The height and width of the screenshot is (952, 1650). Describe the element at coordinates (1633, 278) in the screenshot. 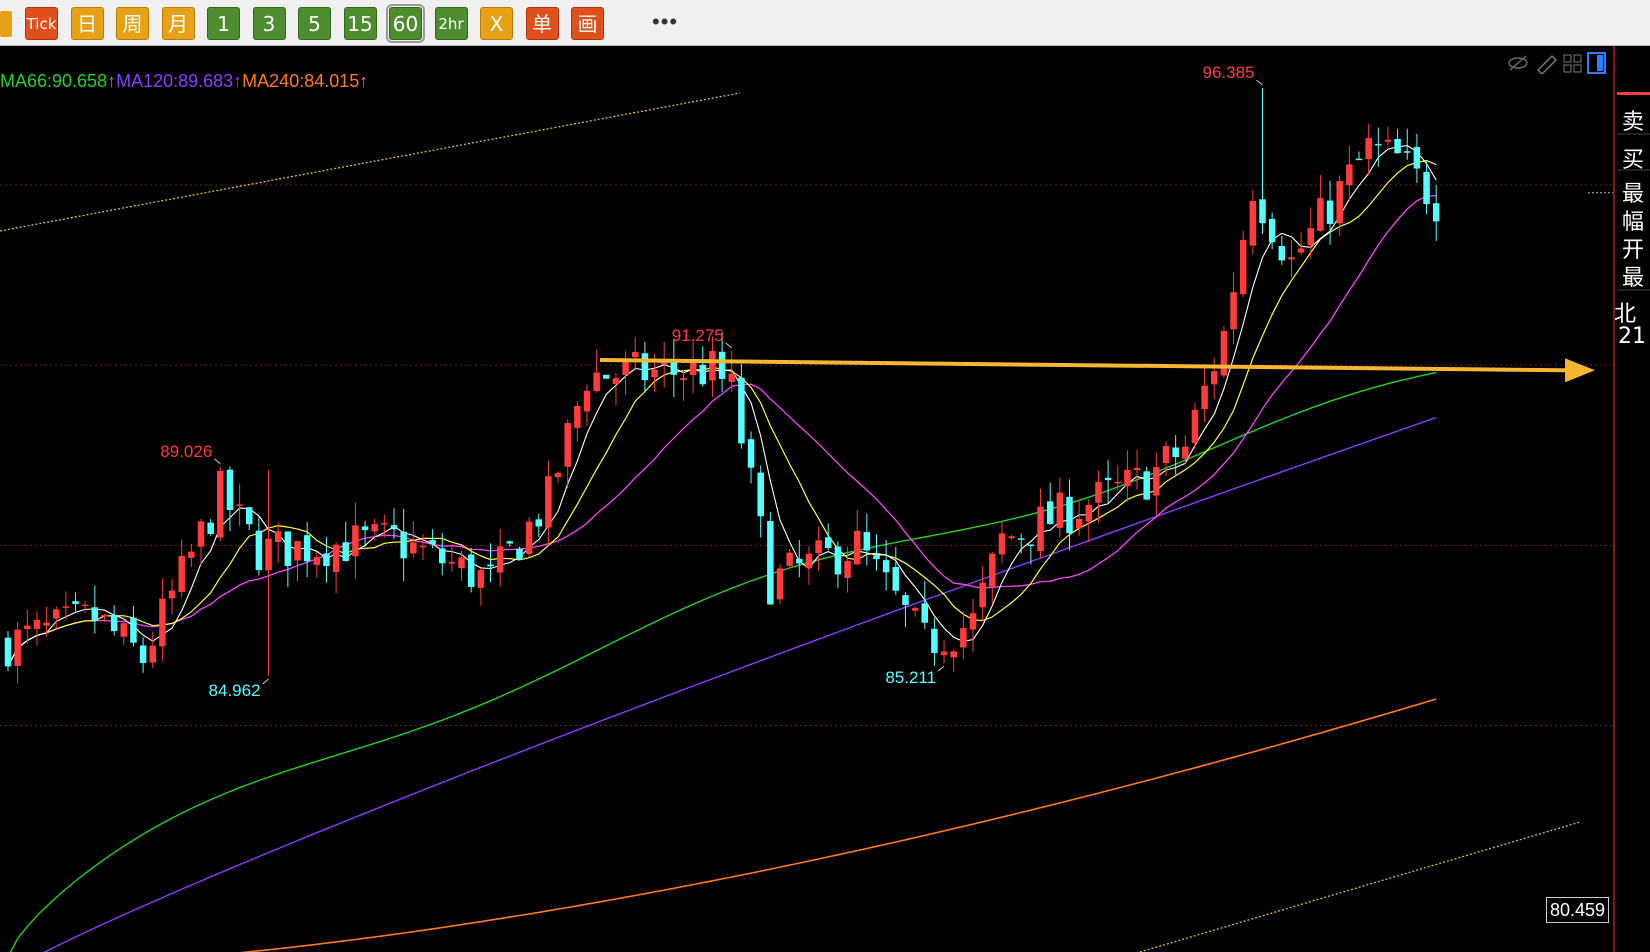

I see `high-label: 最` at that location.